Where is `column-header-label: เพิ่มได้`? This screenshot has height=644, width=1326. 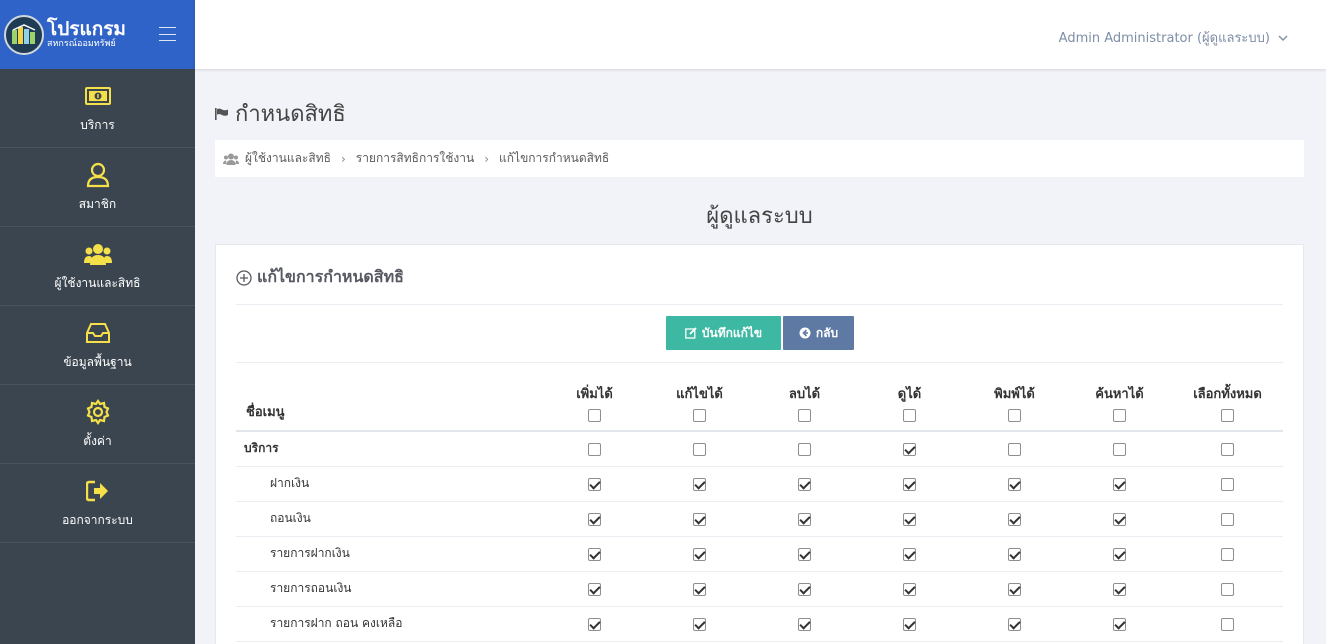
column-header-label: เพิ่มได้ is located at coordinates (594, 394).